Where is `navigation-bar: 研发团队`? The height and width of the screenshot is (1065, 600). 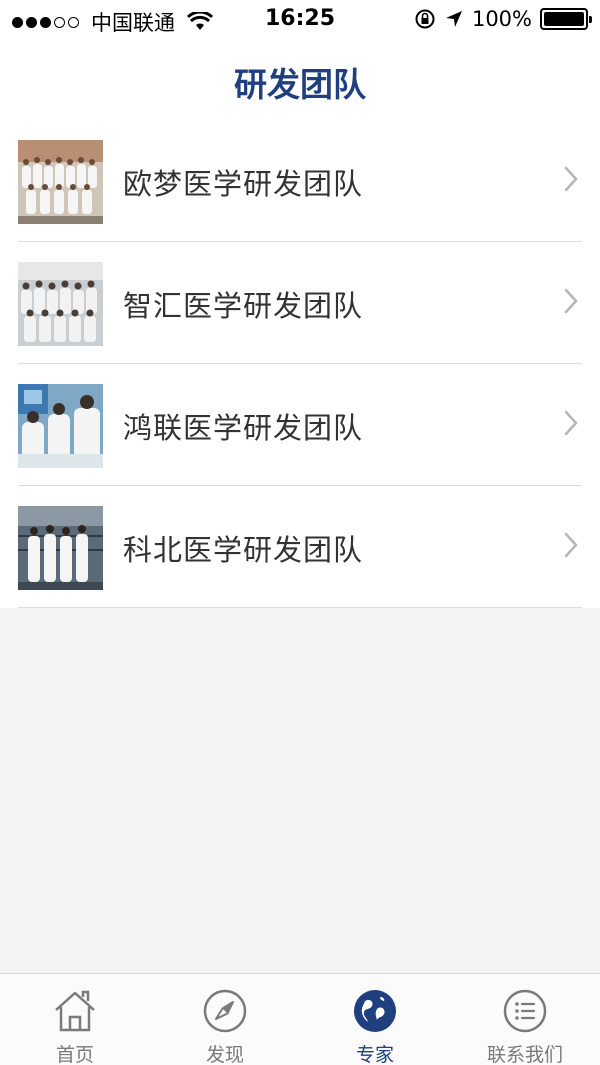 navigation-bar: 研发团队 is located at coordinates (300, 80).